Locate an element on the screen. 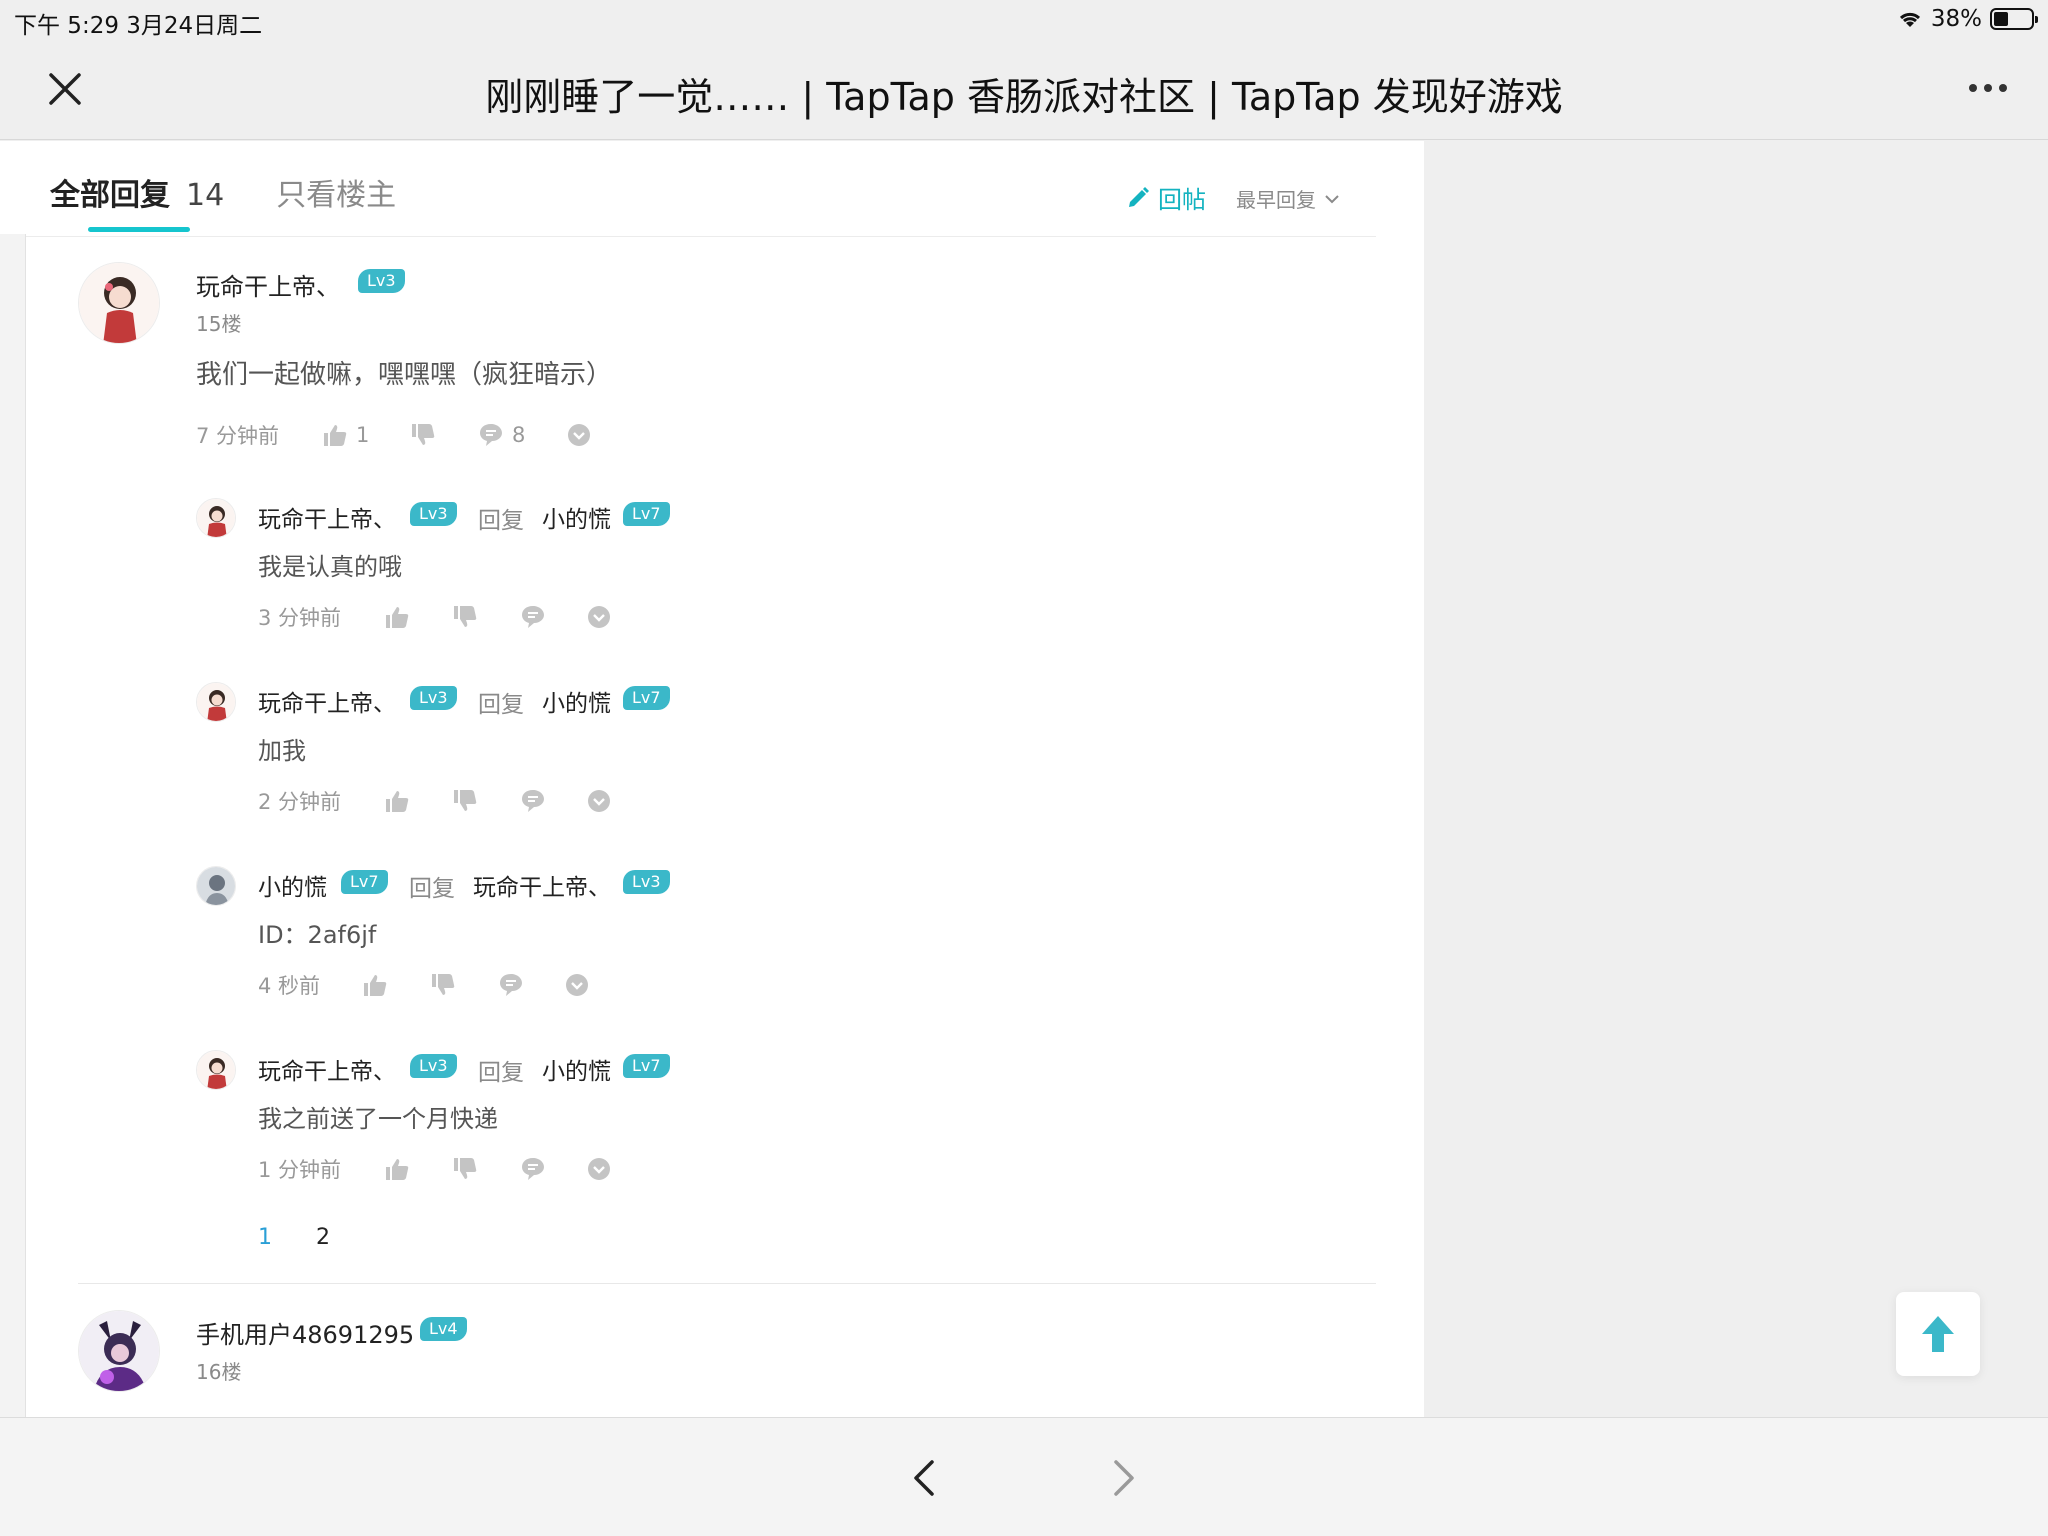 The height and width of the screenshot is (1536, 2048). comment-count: 8 is located at coordinates (519, 435).